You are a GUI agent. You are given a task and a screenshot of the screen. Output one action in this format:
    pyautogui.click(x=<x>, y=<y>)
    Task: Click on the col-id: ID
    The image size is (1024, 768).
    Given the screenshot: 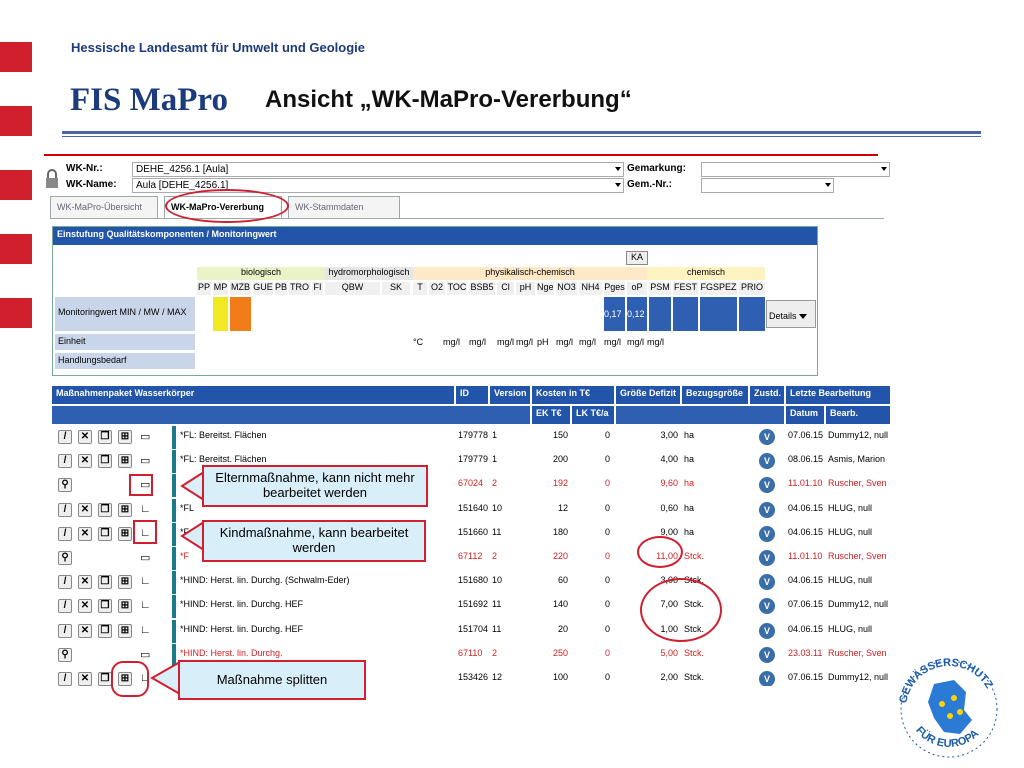 What is the action you would take?
    pyautogui.click(x=472, y=395)
    